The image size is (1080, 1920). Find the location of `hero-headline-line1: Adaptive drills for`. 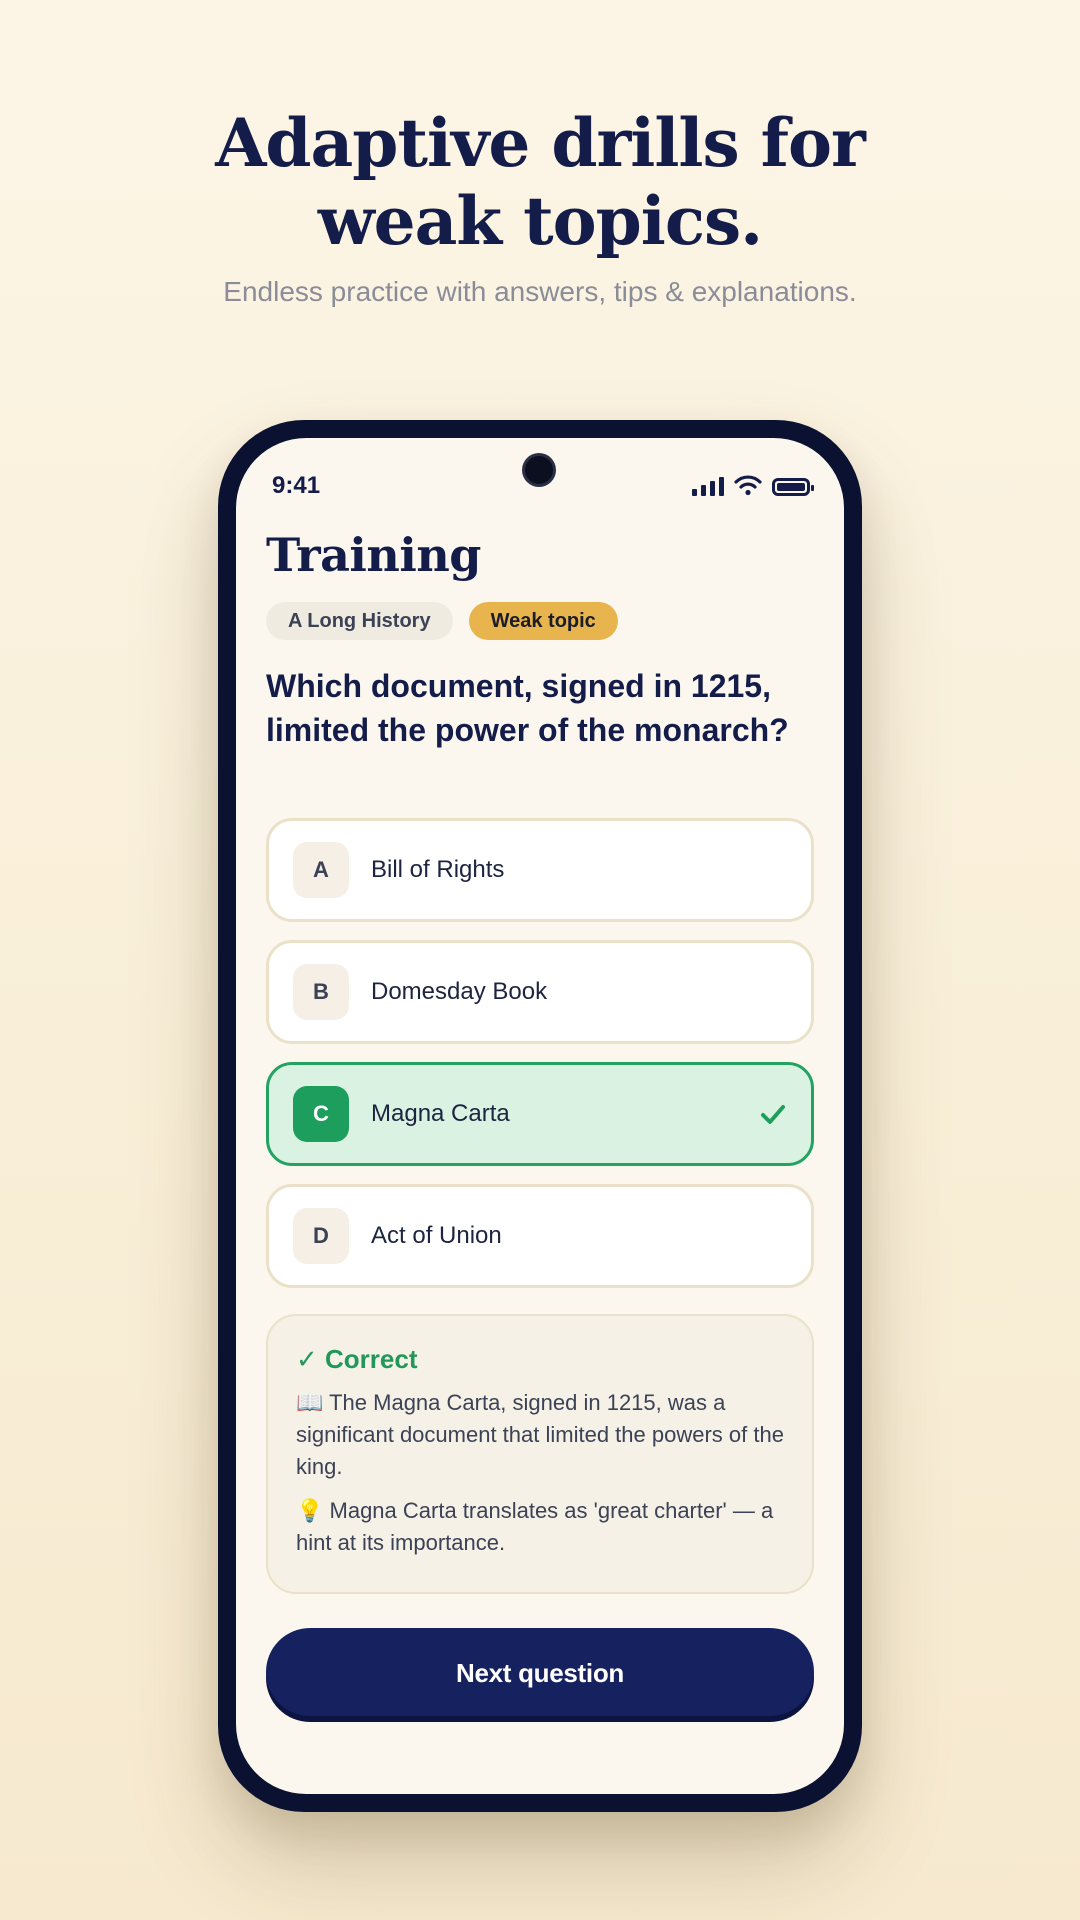

hero-headline-line1: Adaptive drills for is located at coordinates (540, 143).